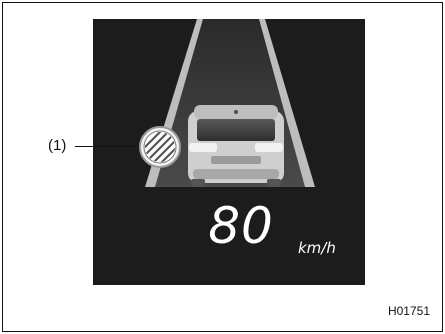  I want to click on figure-code: H01751, so click(408, 311).